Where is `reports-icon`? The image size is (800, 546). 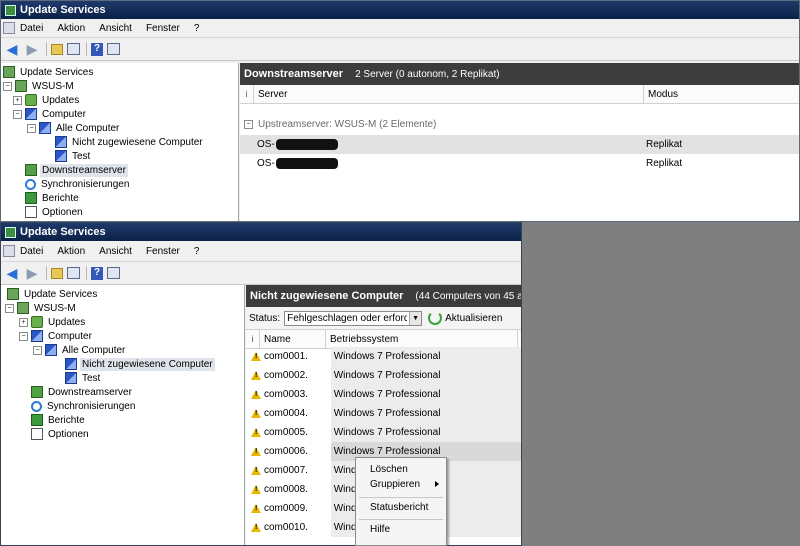
reports-icon is located at coordinates (31, 198).